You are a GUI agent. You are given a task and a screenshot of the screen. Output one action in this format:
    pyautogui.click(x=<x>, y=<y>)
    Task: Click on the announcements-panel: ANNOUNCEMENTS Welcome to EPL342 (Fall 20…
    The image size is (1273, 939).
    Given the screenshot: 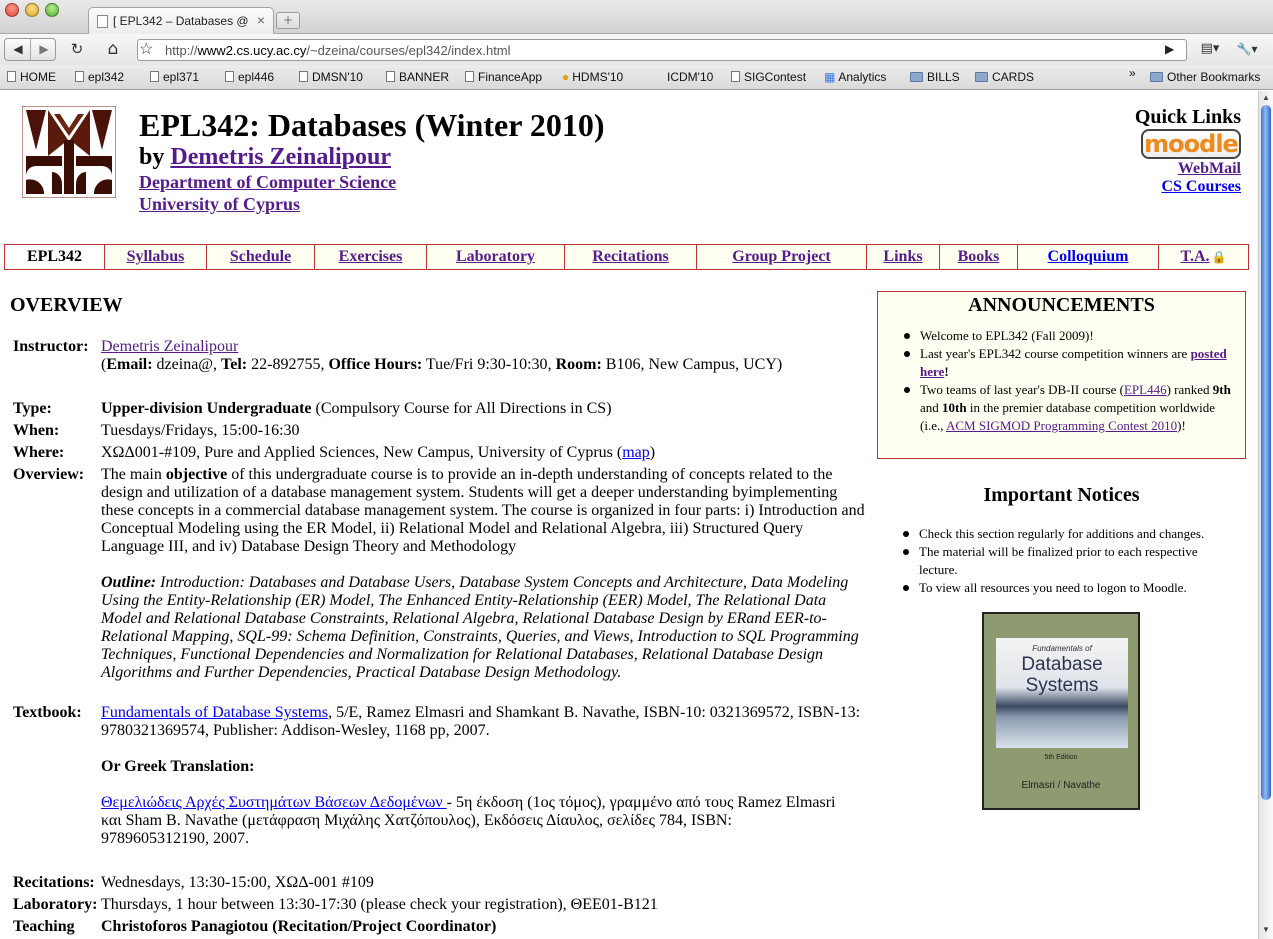 What is the action you would take?
    pyautogui.click(x=1061, y=375)
    